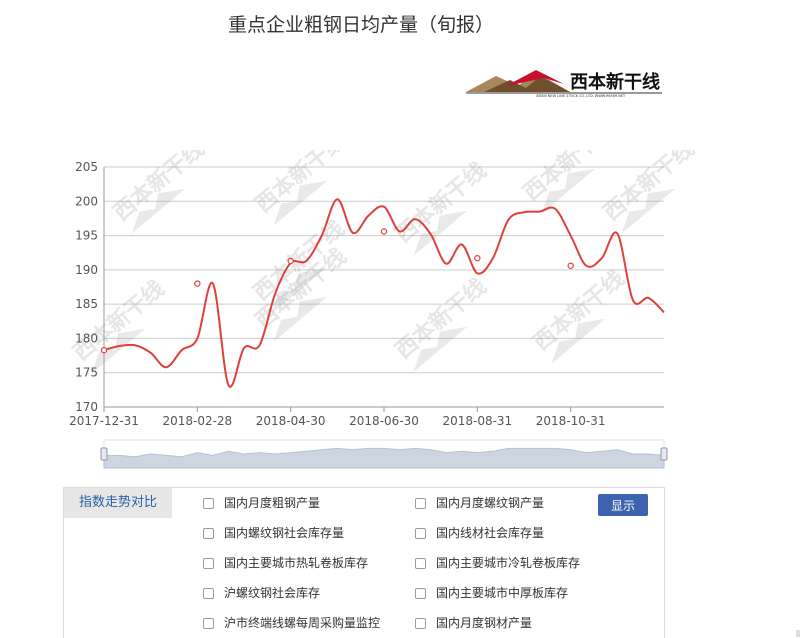 The height and width of the screenshot is (638, 800). Describe the element at coordinates (86, 270) in the screenshot. I see `y-tick-label: 190` at that location.